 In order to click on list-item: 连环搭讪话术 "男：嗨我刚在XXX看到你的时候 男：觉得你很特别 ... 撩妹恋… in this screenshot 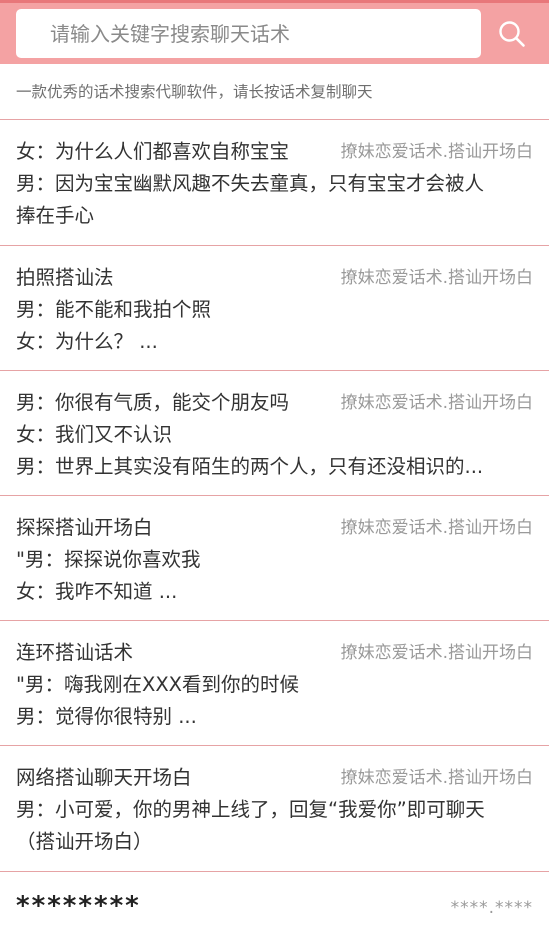, I will do `click(274, 683)`.